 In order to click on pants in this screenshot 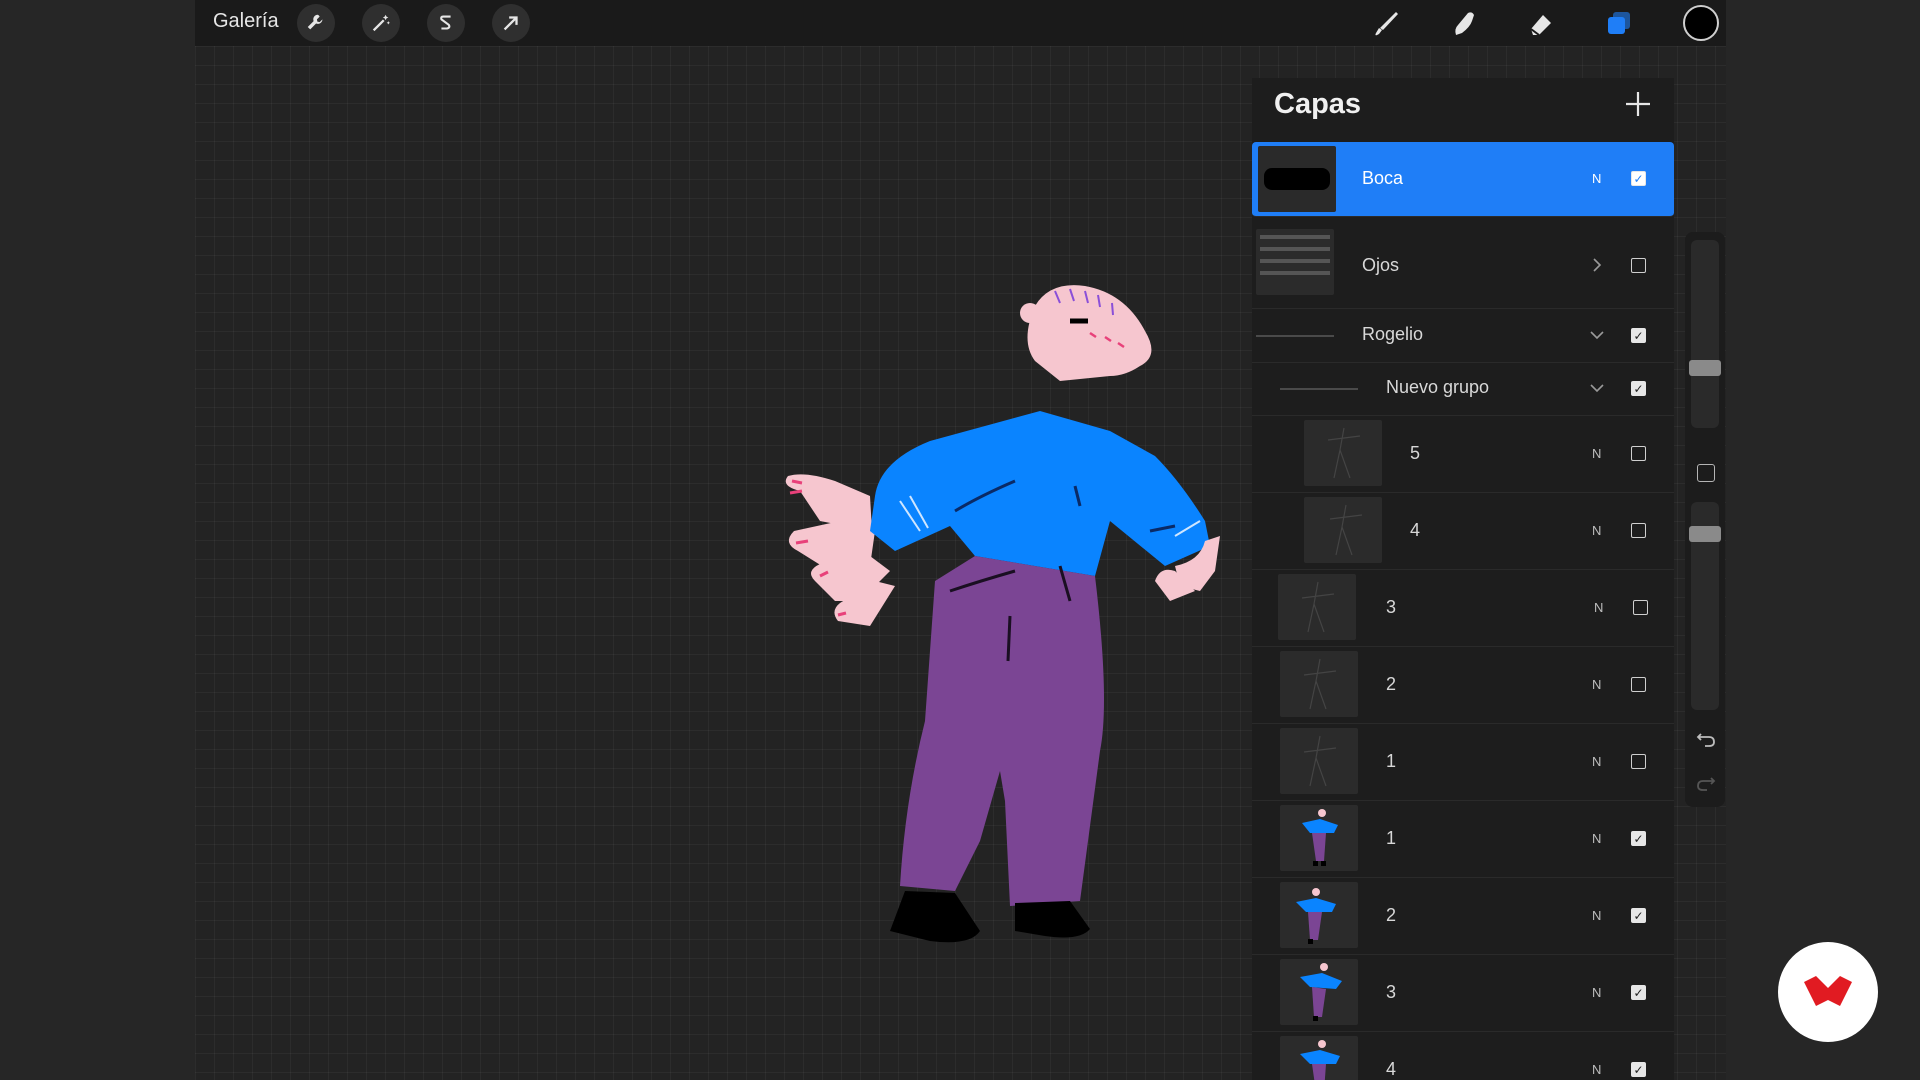, I will do `click(1002, 731)`.